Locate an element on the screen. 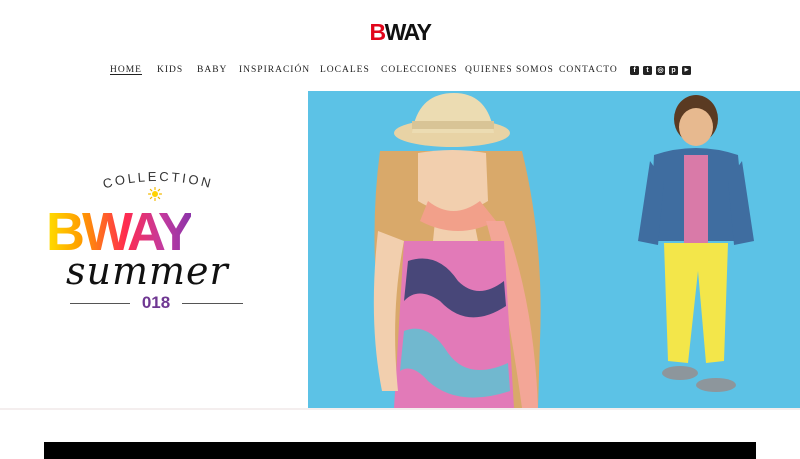 The width and height of the screenshot is (800, 459). instagram-icon: ◎ is located at coordinates (660, 70).